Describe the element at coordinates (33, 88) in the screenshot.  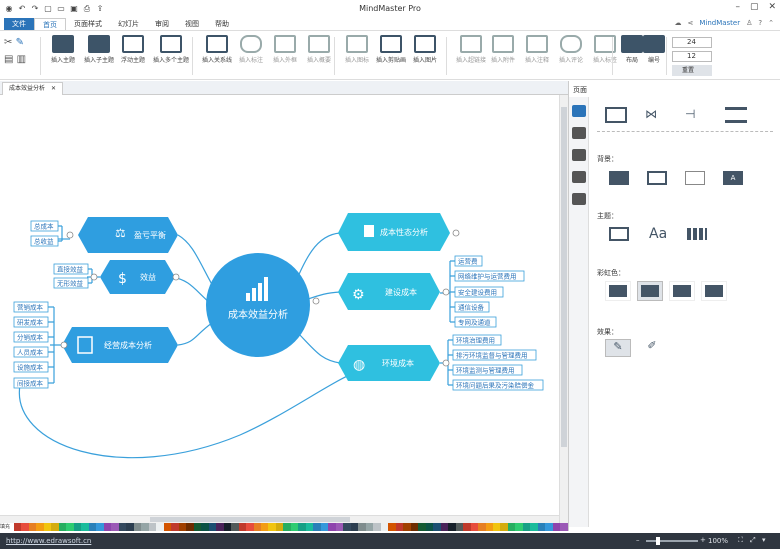
I see `document-tab: 成本效益分析 ✕` at that location.